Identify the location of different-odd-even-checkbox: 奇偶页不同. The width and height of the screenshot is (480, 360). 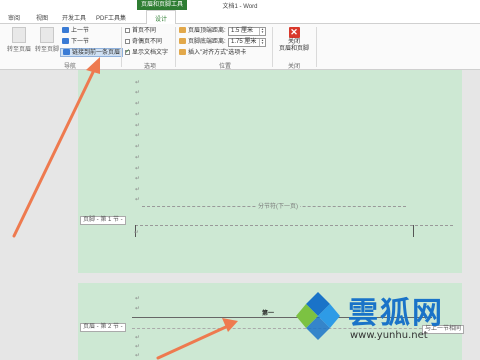
(143, 42).